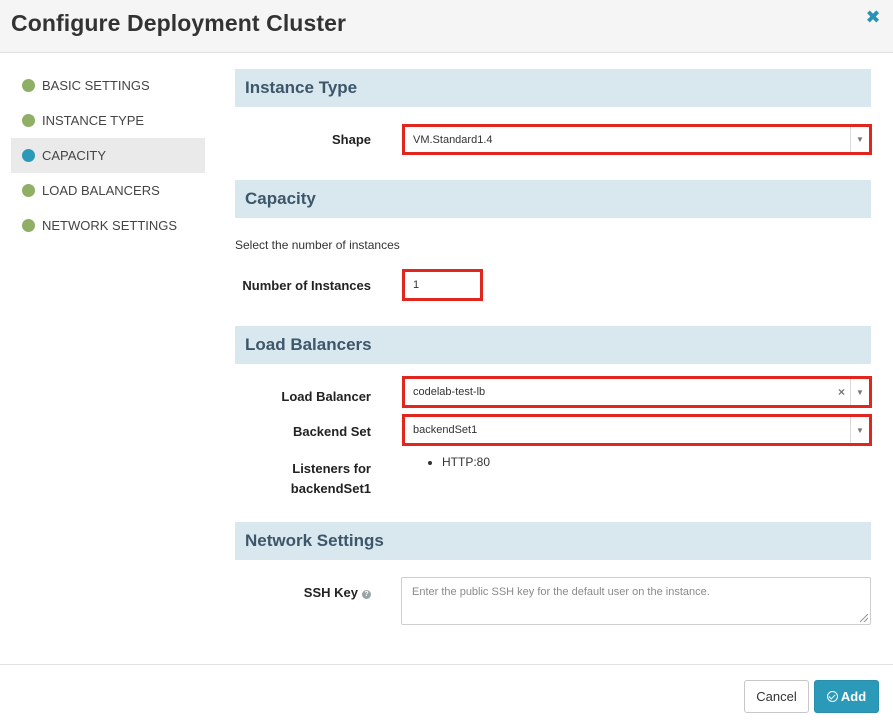  I want to click on listeners-label-line2: backendSet1, so click(330, 488).